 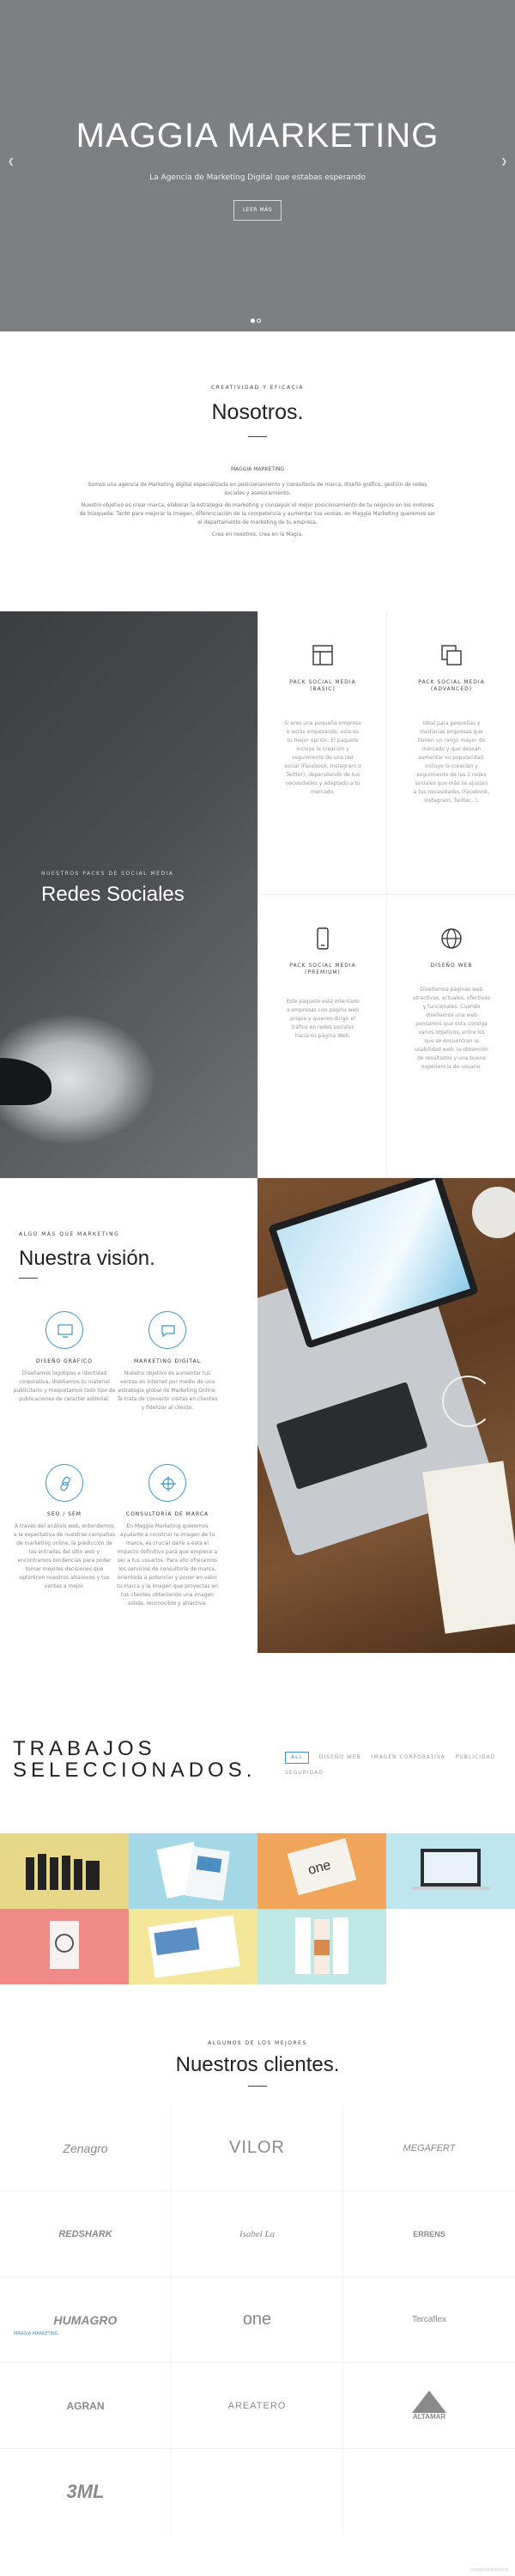 I want to click on client-logo: REDSHARK, so click(x=86, y=2234).